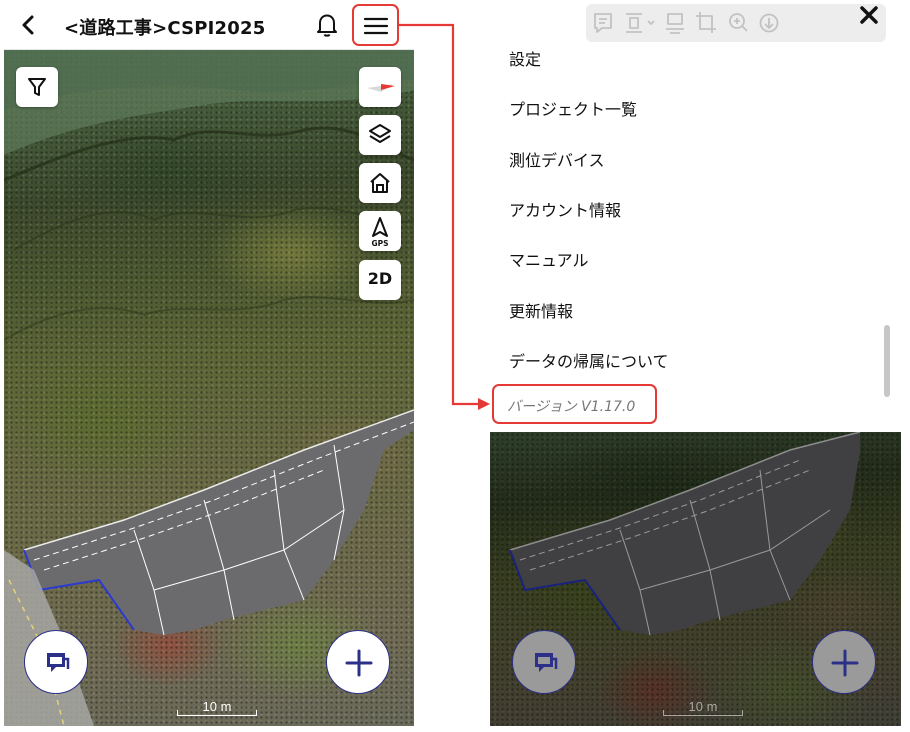 The height and width of the screenshot is (732, 910). I want to click on version-highlight: バージョン V1.17.0, so click(574, 404).